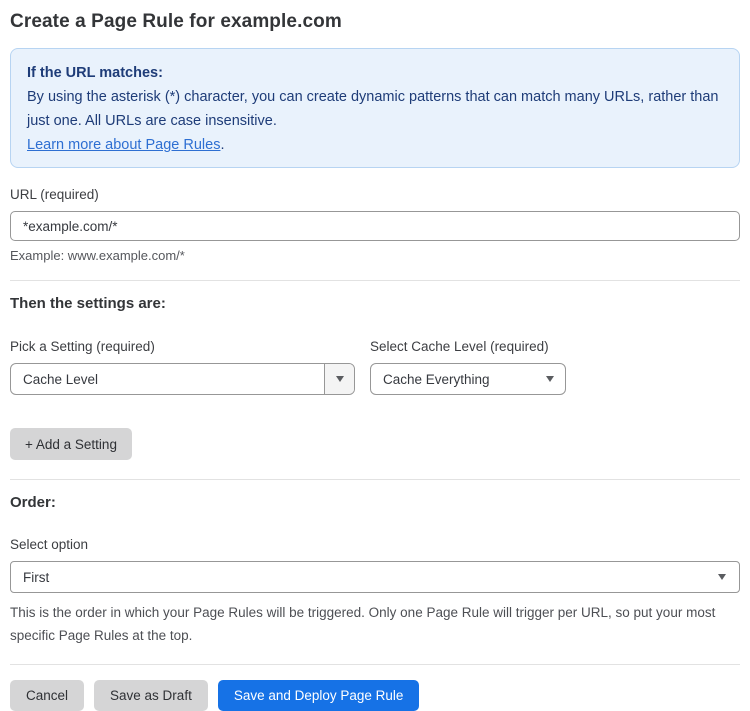  Describe the element at coordinates (222, 145) in the screenshot. I see `link-suffix: .` at that location.